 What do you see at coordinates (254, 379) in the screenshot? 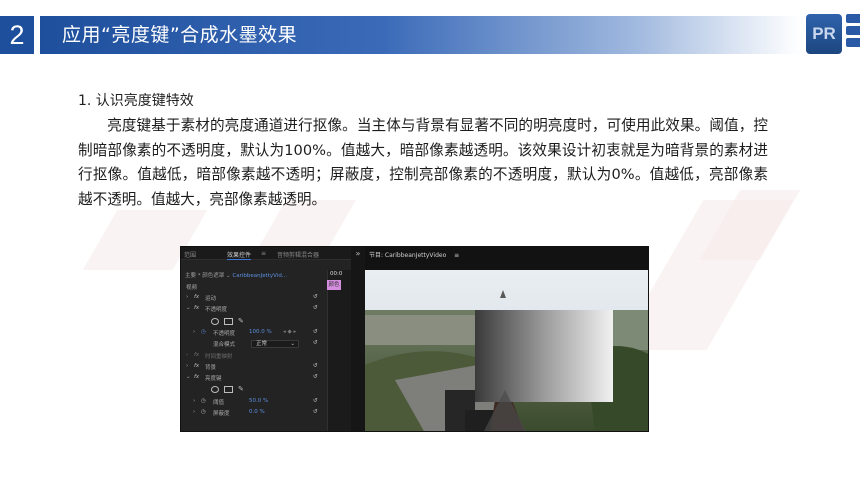
I see `row-luma-key: ⌄ fx 亮度键 ↺` at bounding box center [254, 379].